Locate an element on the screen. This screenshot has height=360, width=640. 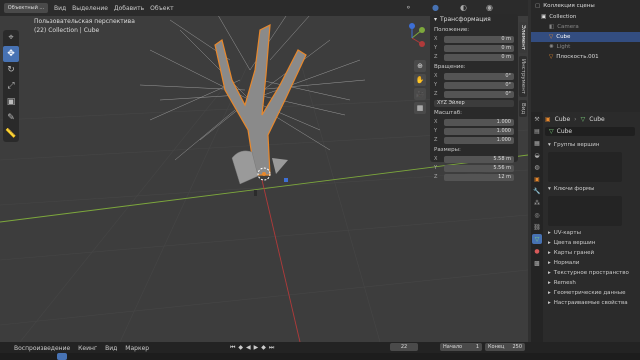
next-key-icon: ◆ is located at coordinates (263, 348).